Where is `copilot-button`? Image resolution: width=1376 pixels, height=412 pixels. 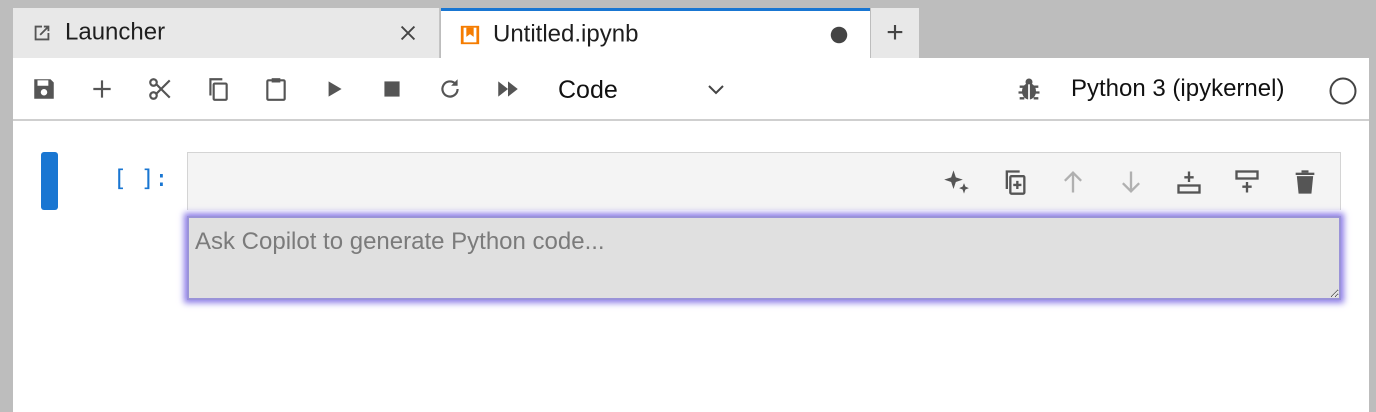
copilot-button is located at coordinates (957, 182).